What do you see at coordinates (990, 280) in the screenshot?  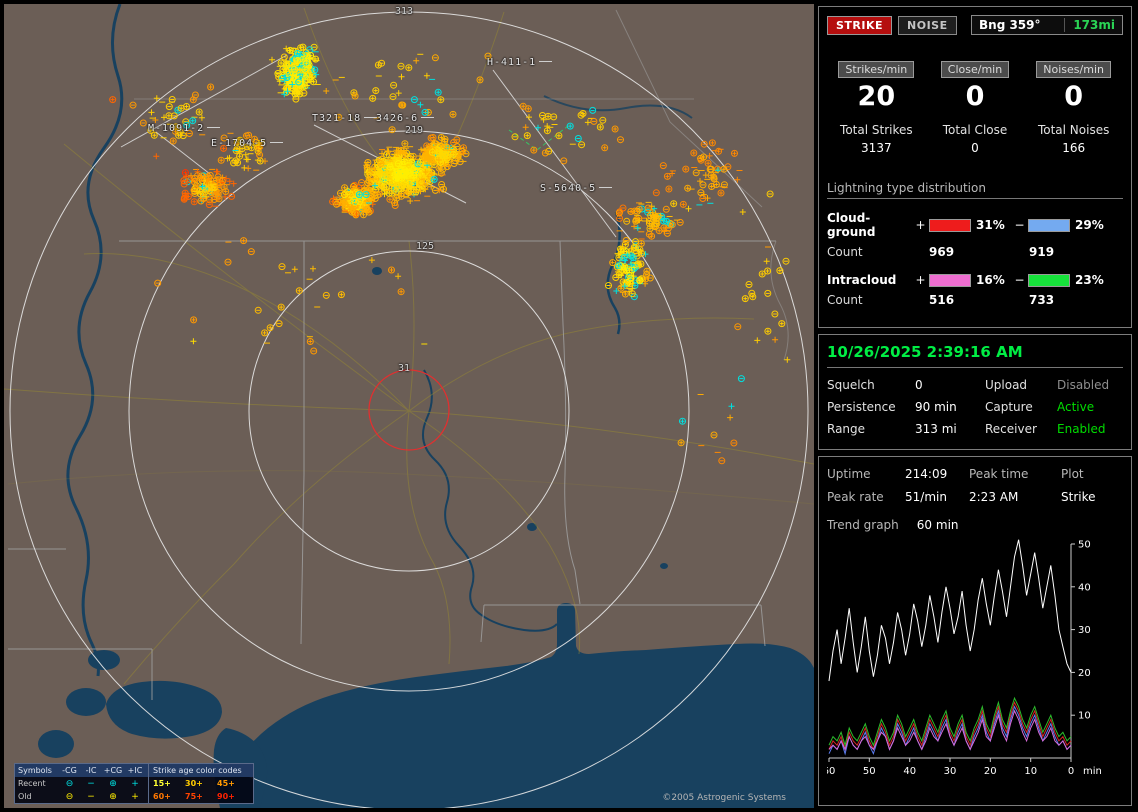 I see `ic-positive-pct: 16%` at bounding box center [990, 280].